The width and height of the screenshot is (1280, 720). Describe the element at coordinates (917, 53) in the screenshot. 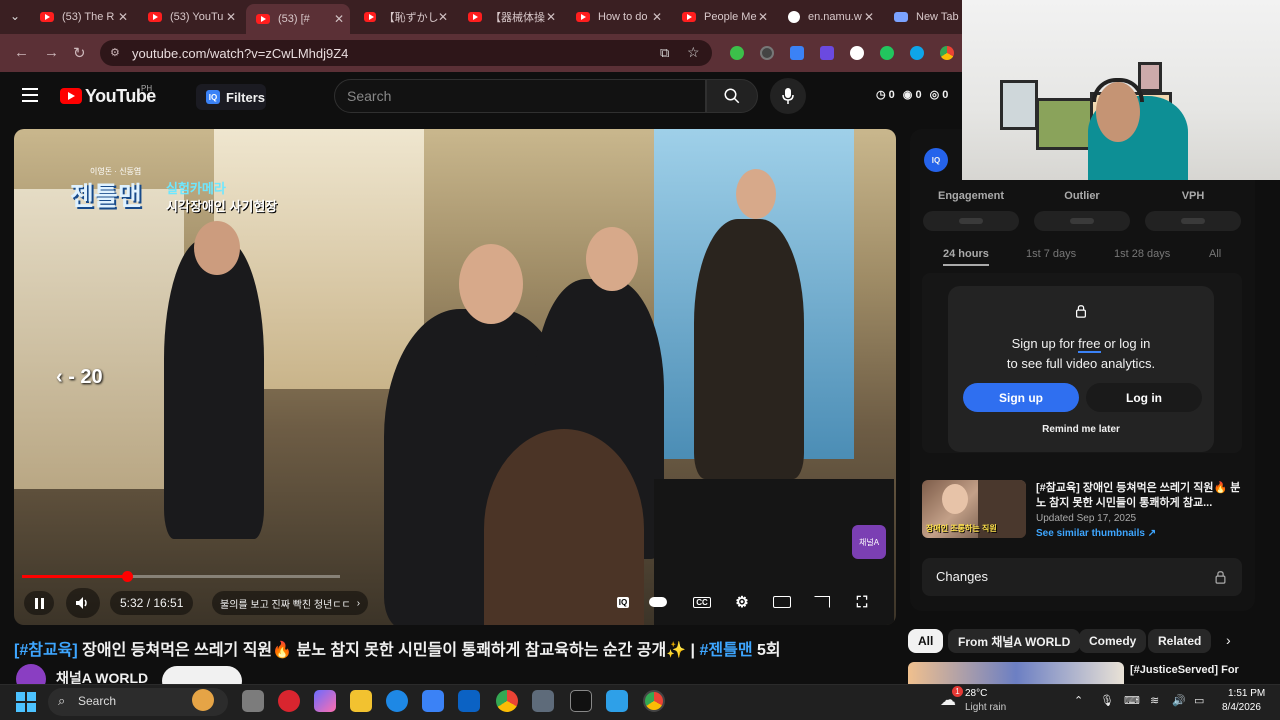

I see `extension-blue-icon` at that location.